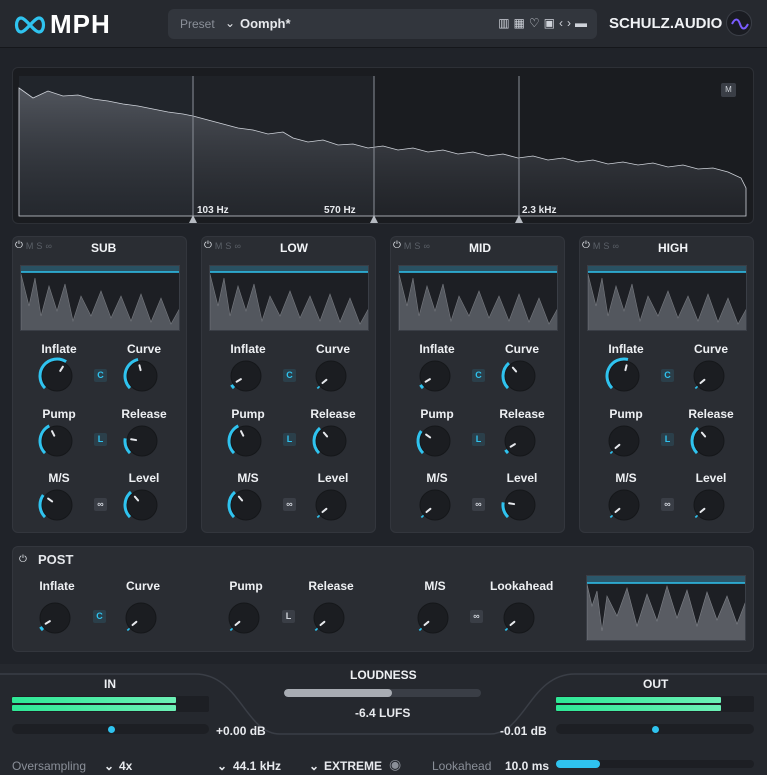 This screenshot has width=767, height=775. I want to click on sub-ms-knob, so click(57, 505).